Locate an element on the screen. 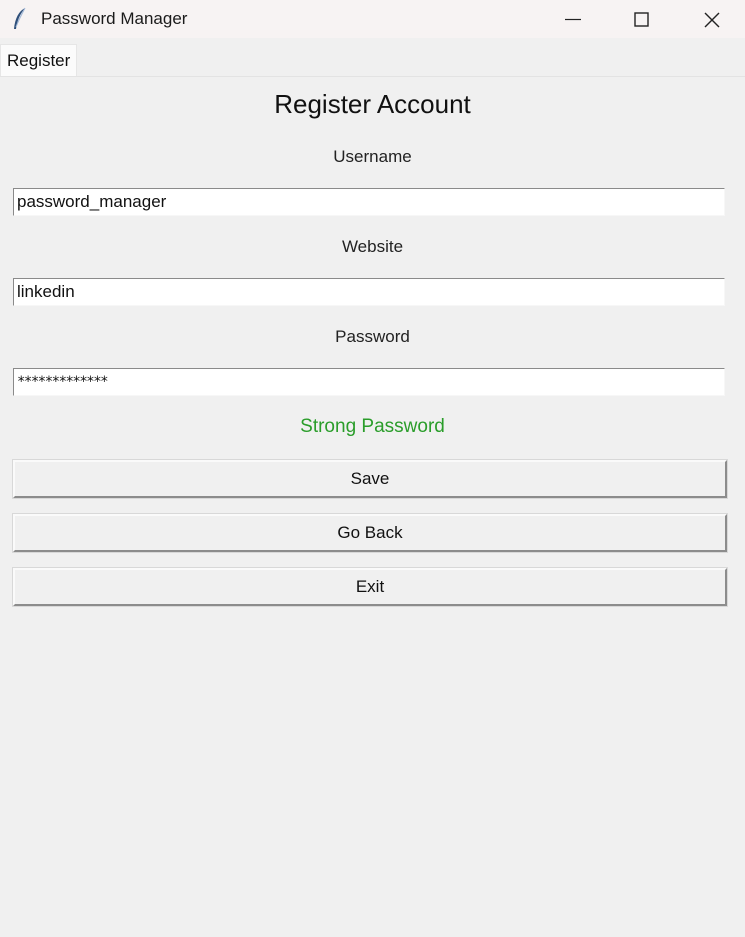 Image resolution: width=745 pixels, height=937 pixels. website-field: linkedin is located at coordinates (369, 292).